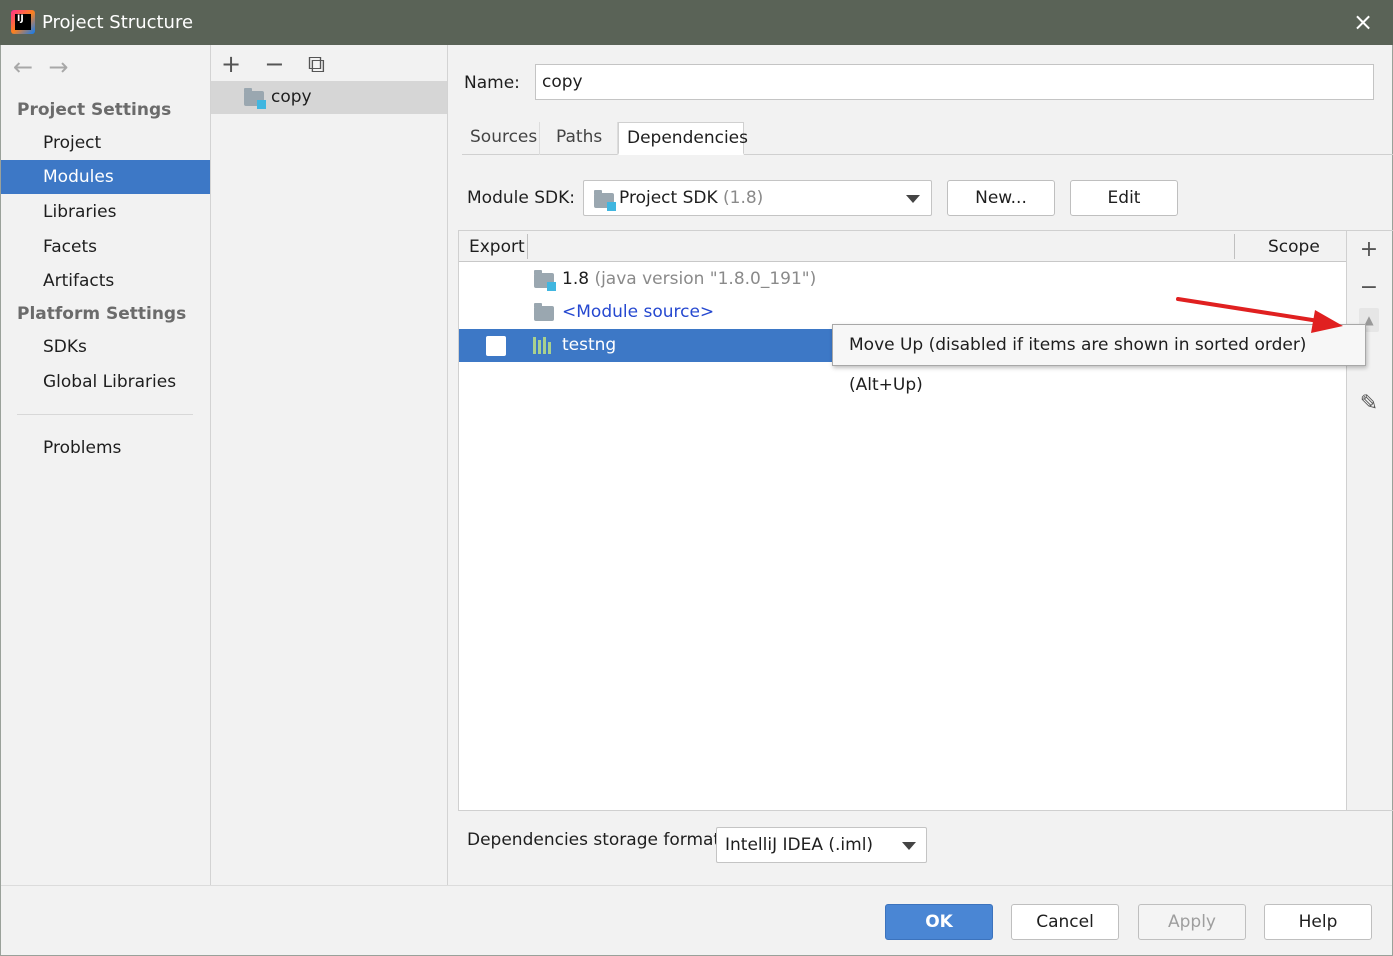  What do you see at coordinates (1065, 922) in the screenshot?
I see `cancel-button: Cancel` at bounding box center [1065, 922].